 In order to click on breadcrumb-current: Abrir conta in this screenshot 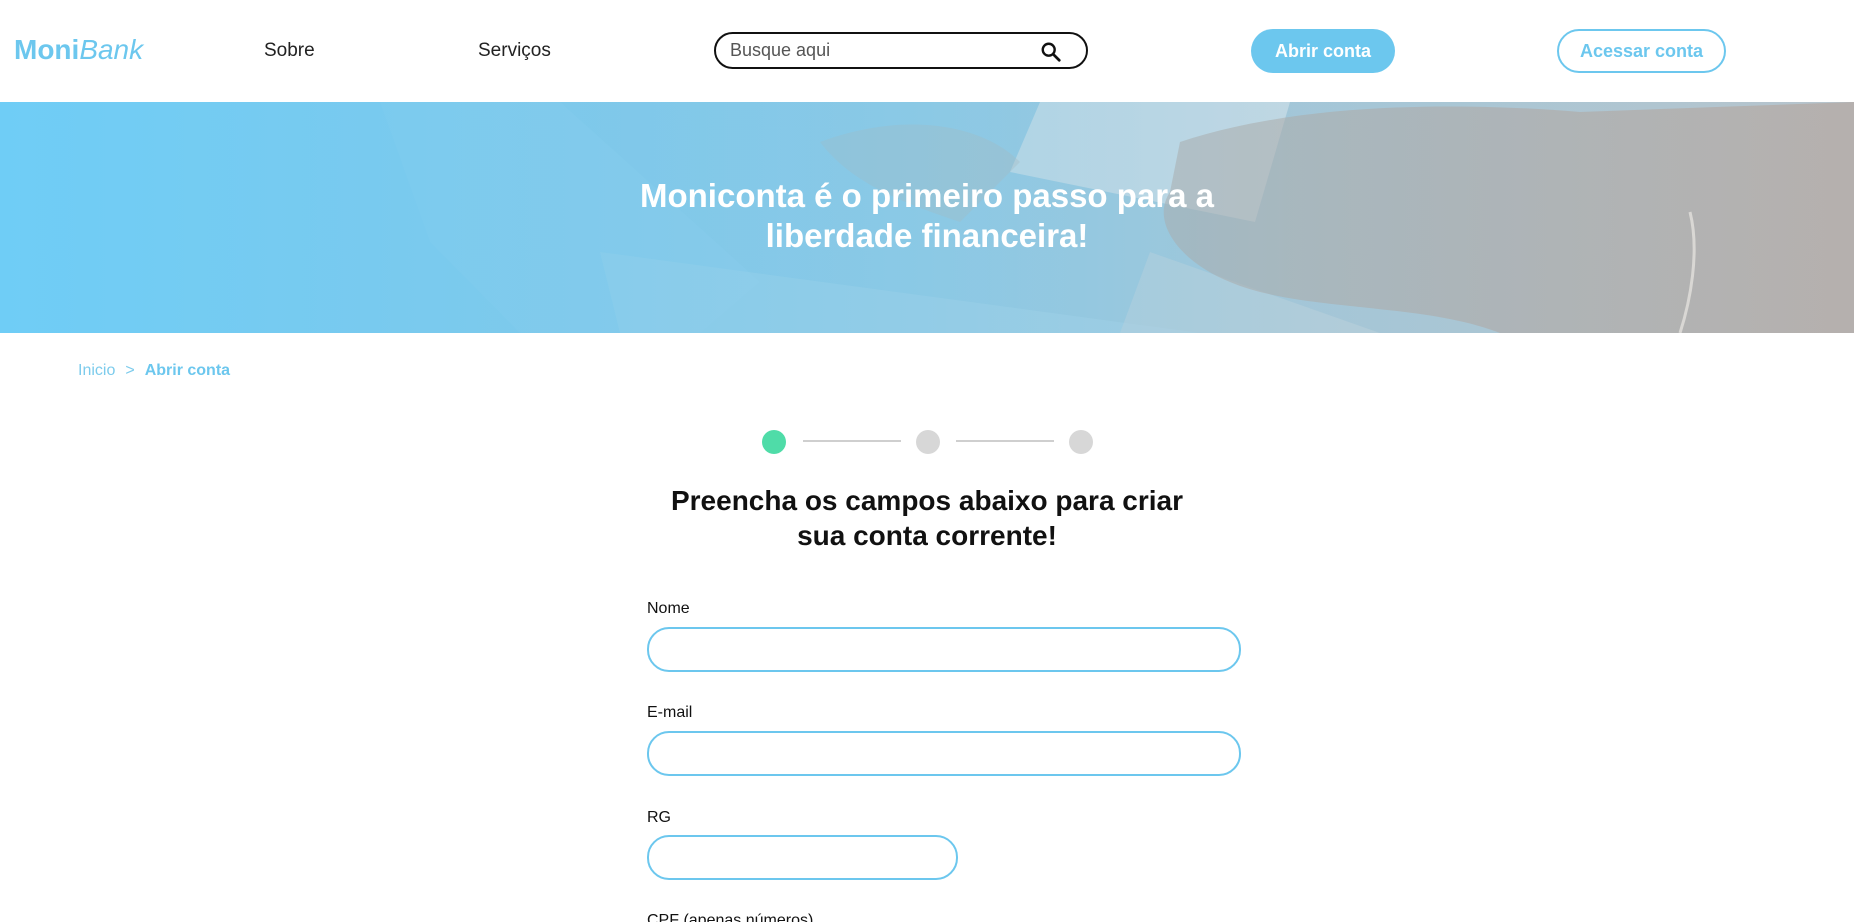, I will do `click(187, 370)`.